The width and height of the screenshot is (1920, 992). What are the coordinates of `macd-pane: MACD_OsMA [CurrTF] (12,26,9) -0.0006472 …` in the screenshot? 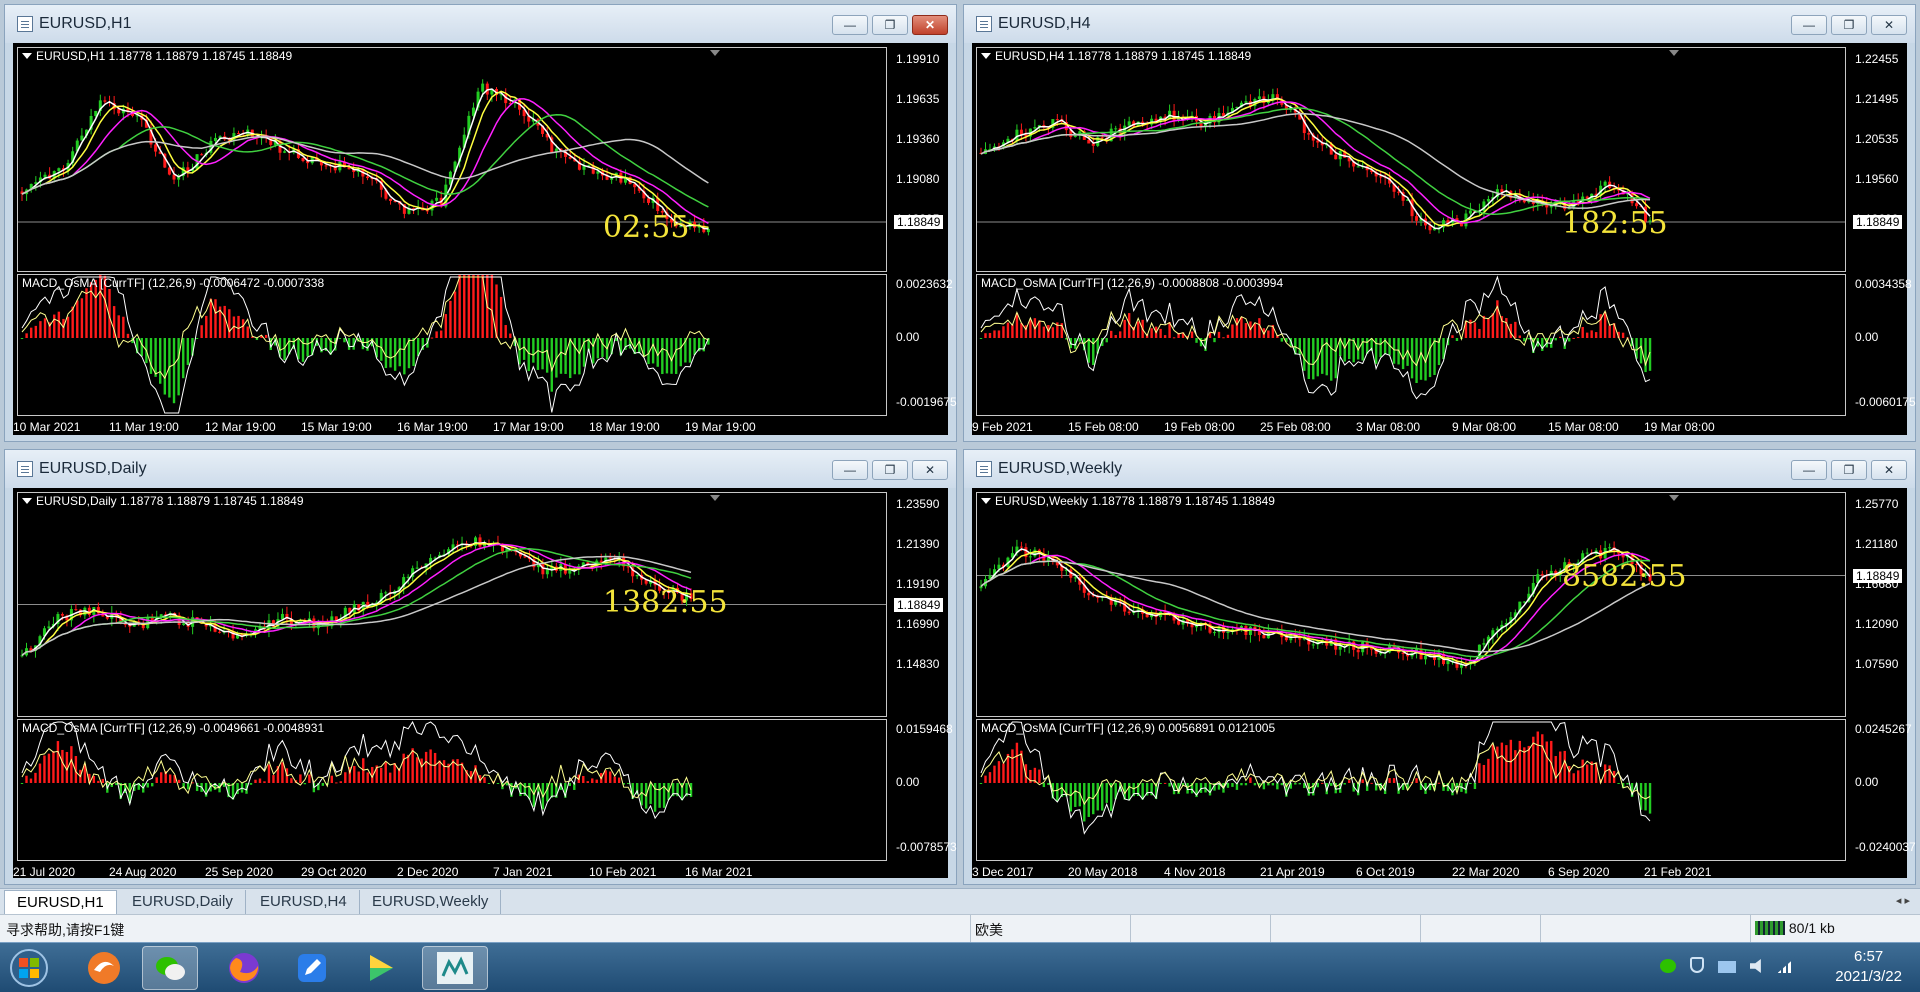 It's located at (487, 345).